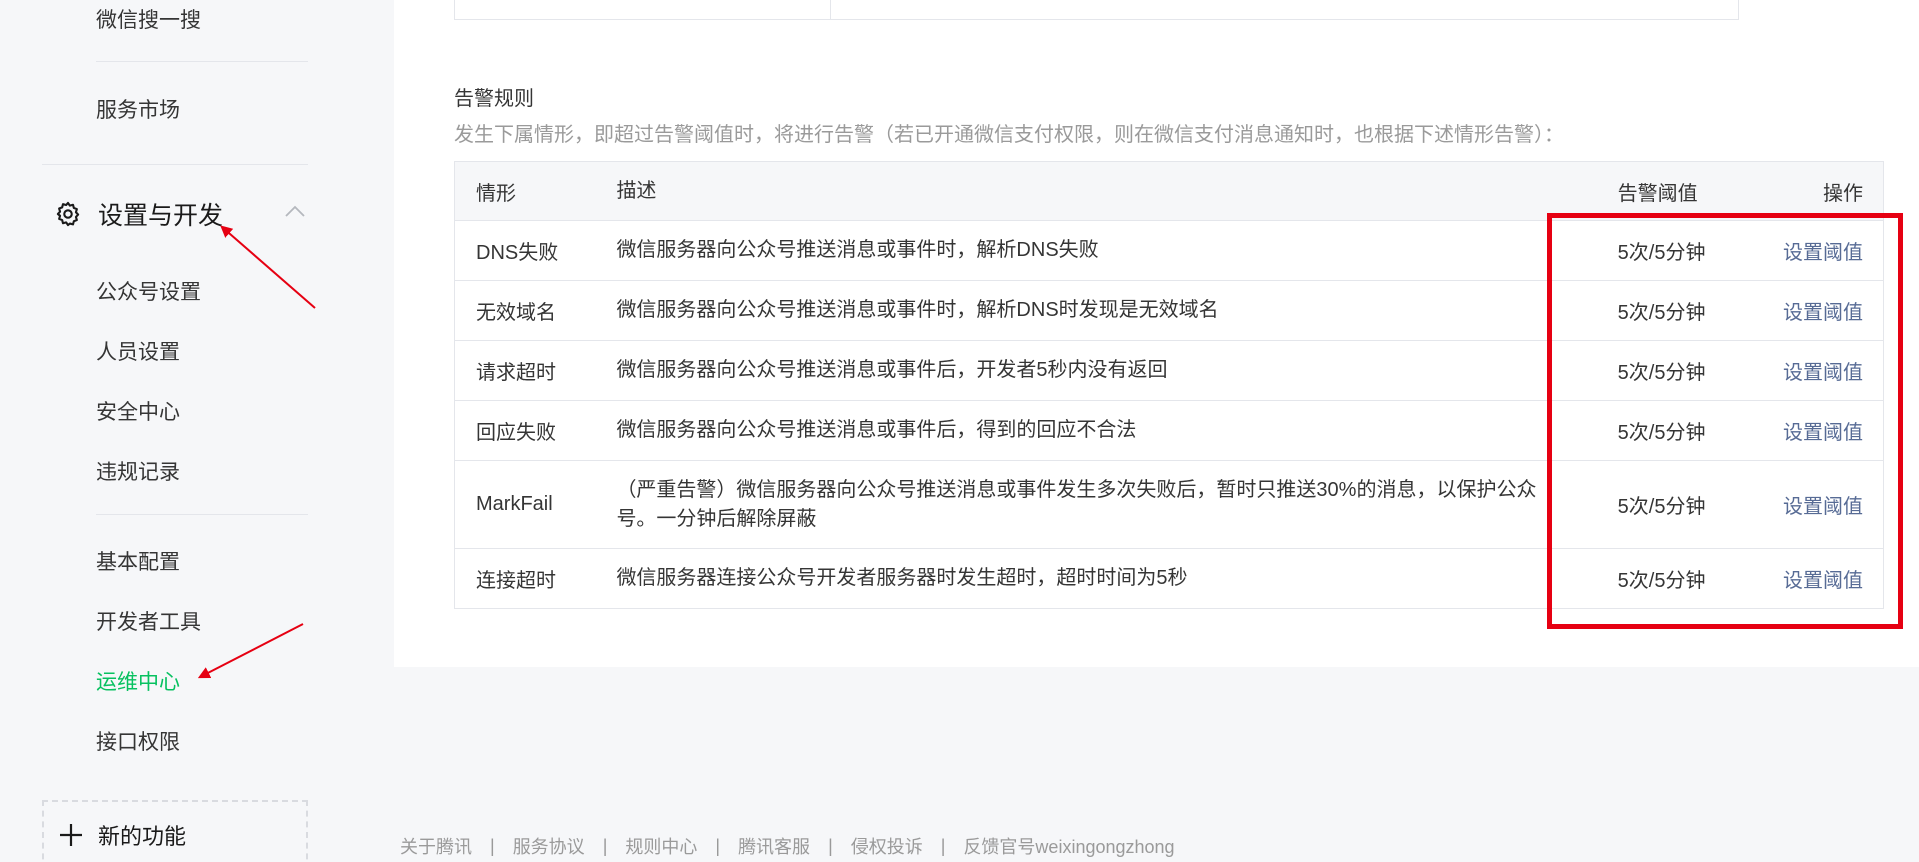  I want to click on header-case: 情形, so click(535, 191).